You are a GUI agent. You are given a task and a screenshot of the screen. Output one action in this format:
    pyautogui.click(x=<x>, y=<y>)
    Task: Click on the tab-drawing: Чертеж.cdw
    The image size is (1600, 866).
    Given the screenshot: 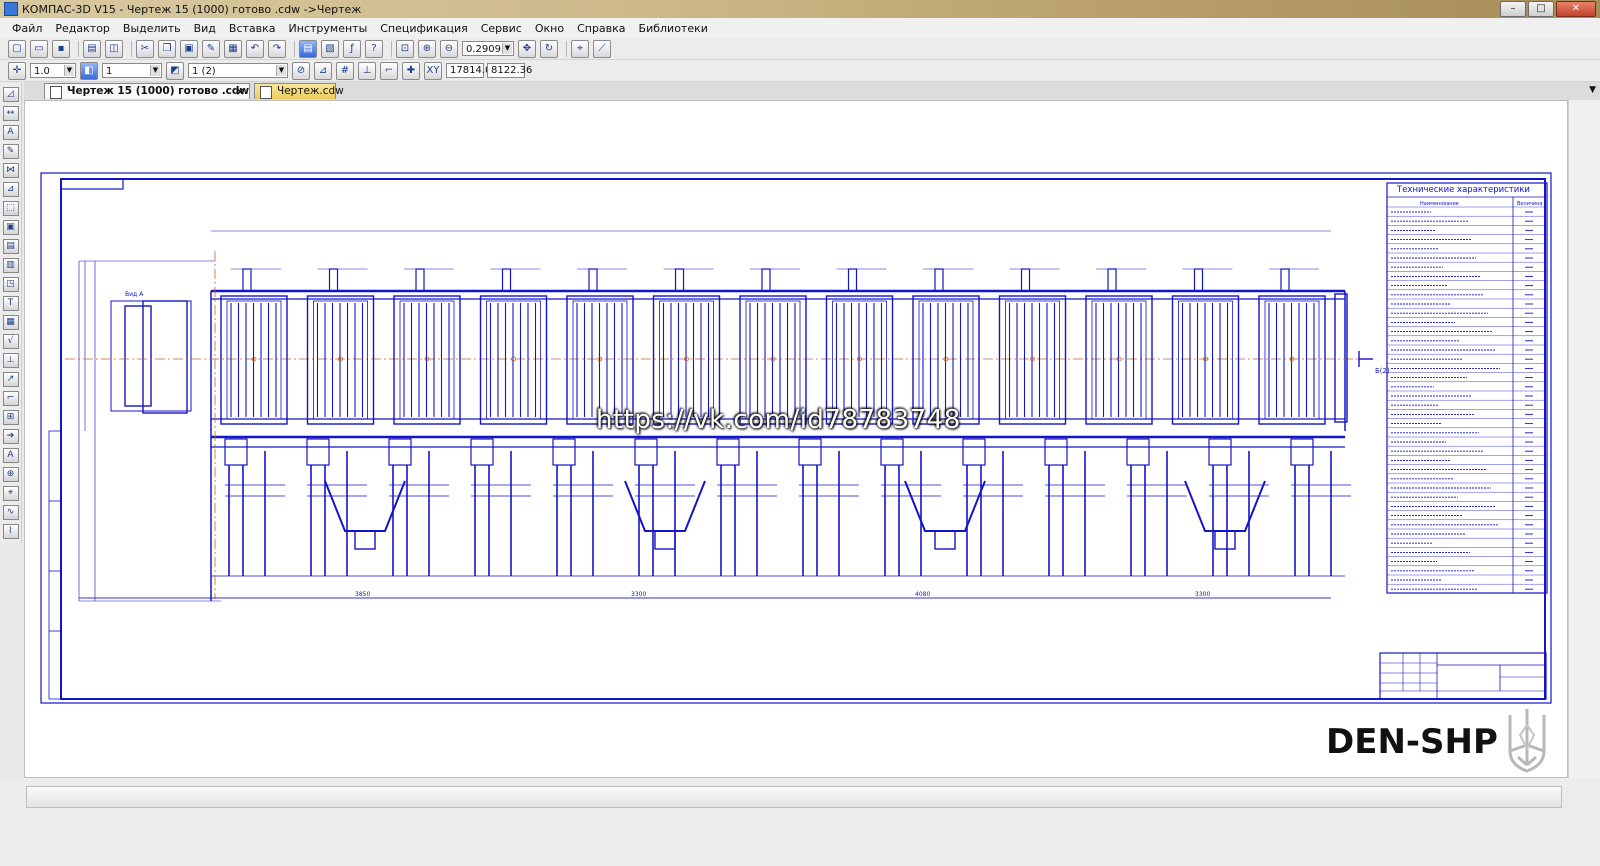 What is the action you would take?
    pyautogui.click(x=299, y=91)
    